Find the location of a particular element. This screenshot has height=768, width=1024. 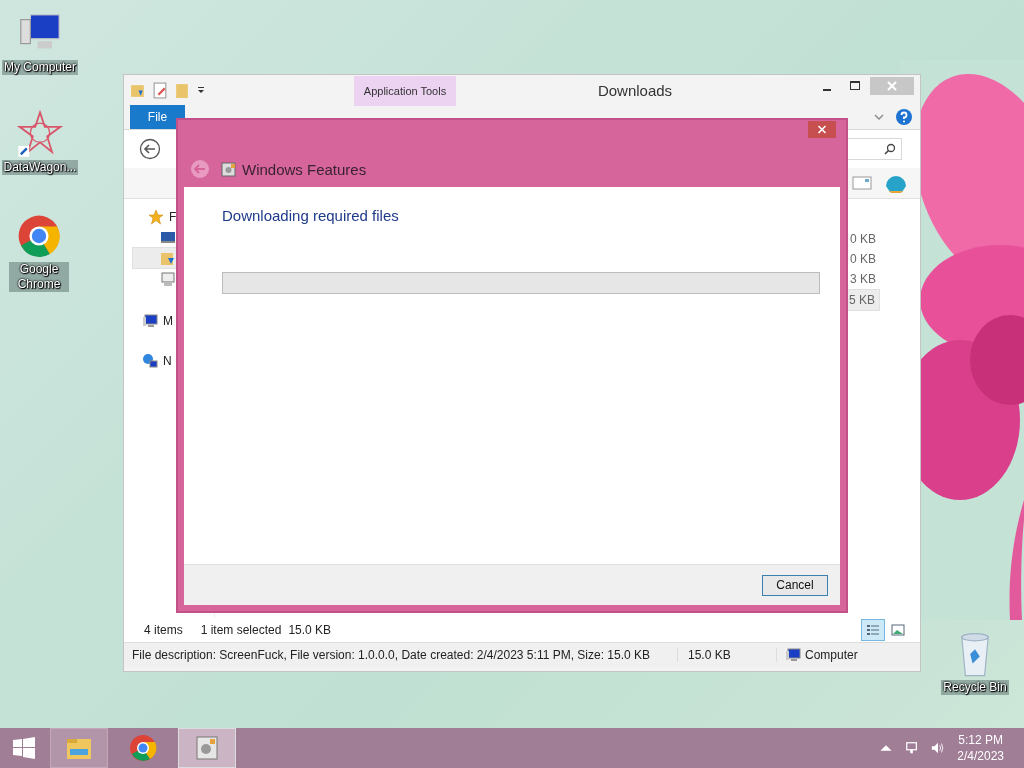

chrome-icon is located at coordinates (143, 748).